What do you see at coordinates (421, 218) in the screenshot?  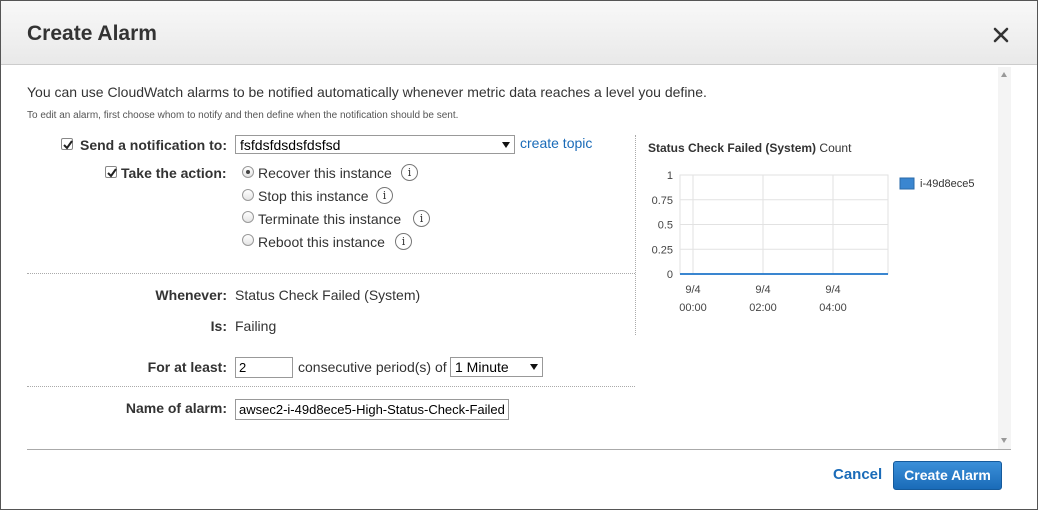 I see `terminate-info-icon: i` at bounding box center [421, 218].